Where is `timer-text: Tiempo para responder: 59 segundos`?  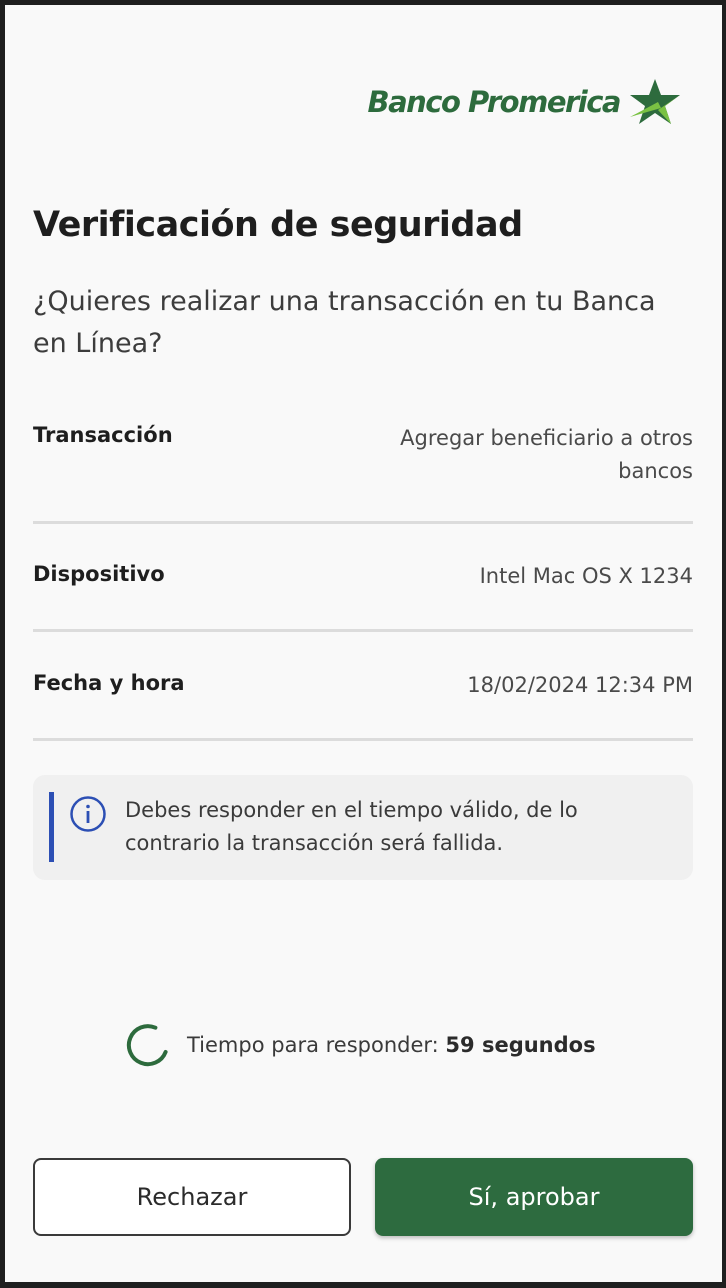
timer-text: Tiempo para responder: 59 segundos is located at coordinates (391, 1045).